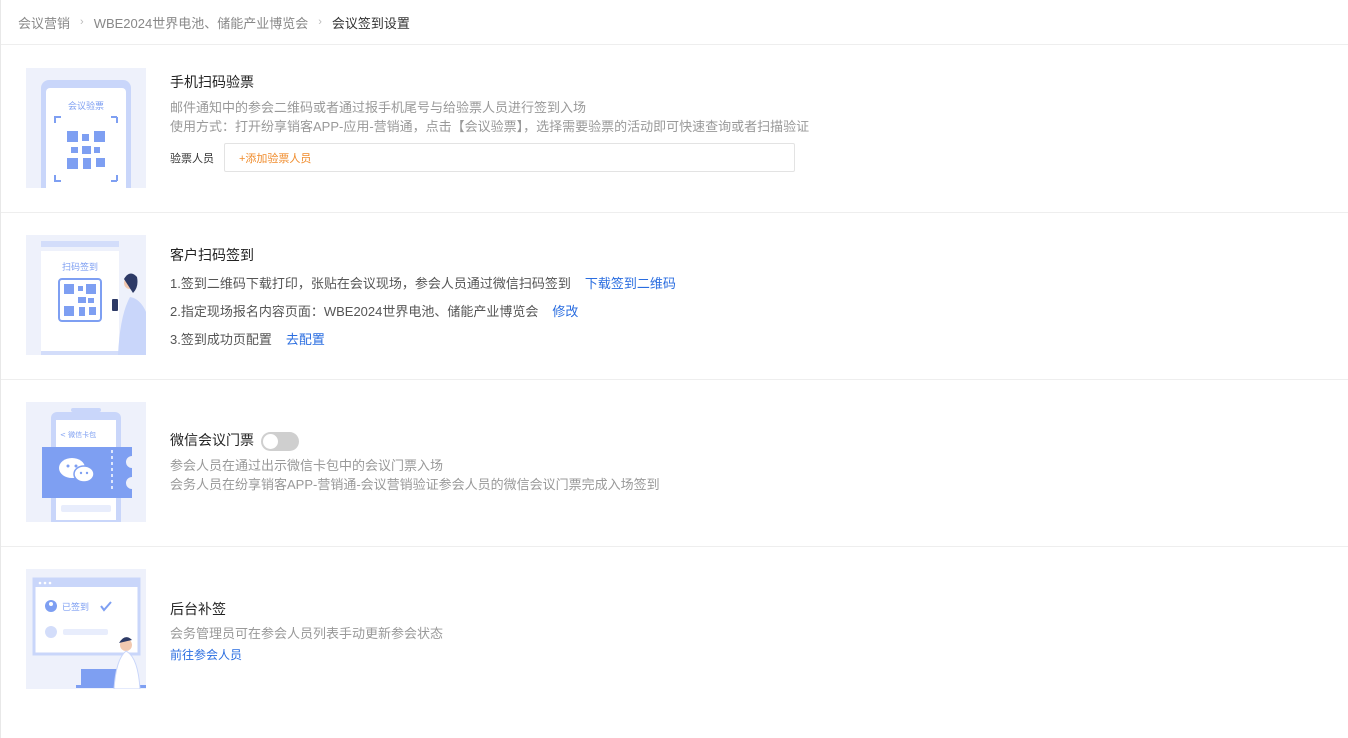  Describe the element at coordinates (78, 434) in the screenshot. I see `wechat-ticket-illus-label: < 微信卡包` at that location.